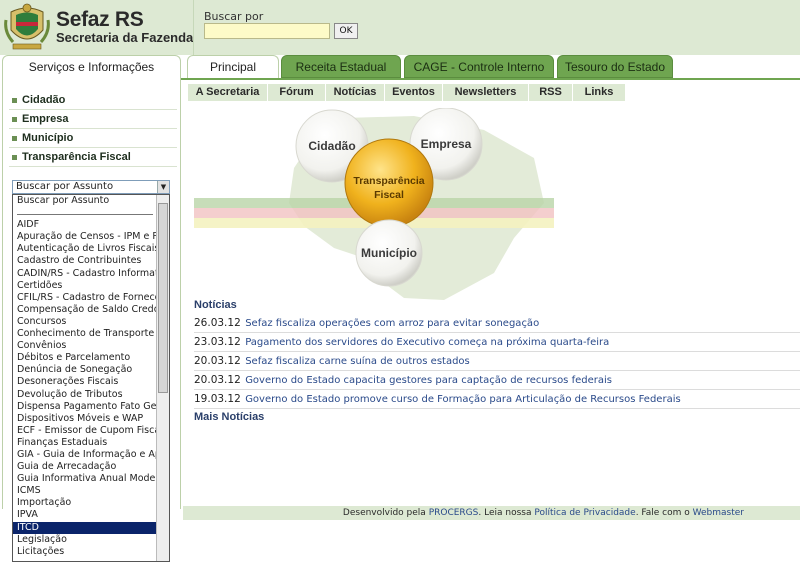 The height and width of the screenshot is (562, 800). I want to click on subject-select: Buscar por Assunto ▼, so click(91, 187).